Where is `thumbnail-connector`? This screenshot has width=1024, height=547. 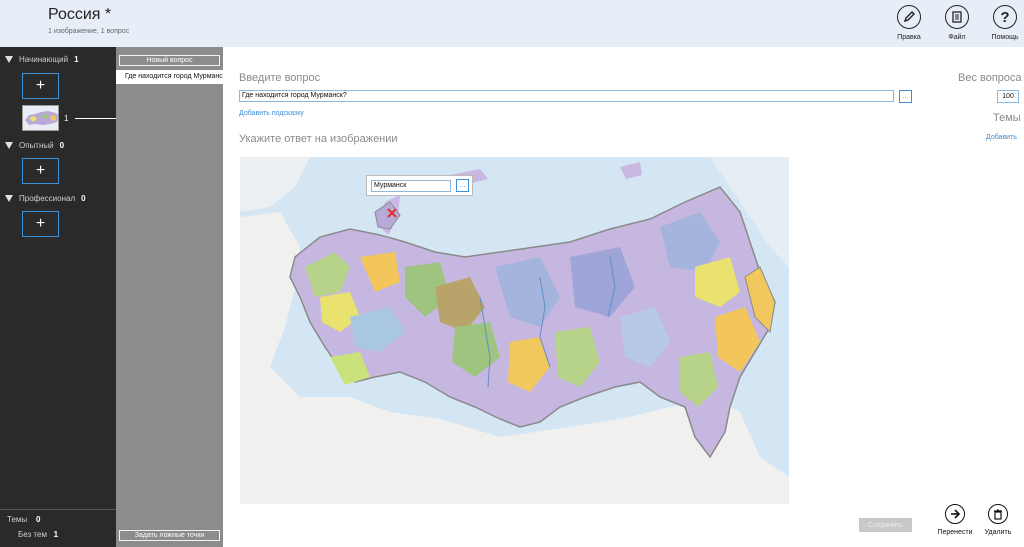 thumbnail-connector is located at coordinates (95, 118).